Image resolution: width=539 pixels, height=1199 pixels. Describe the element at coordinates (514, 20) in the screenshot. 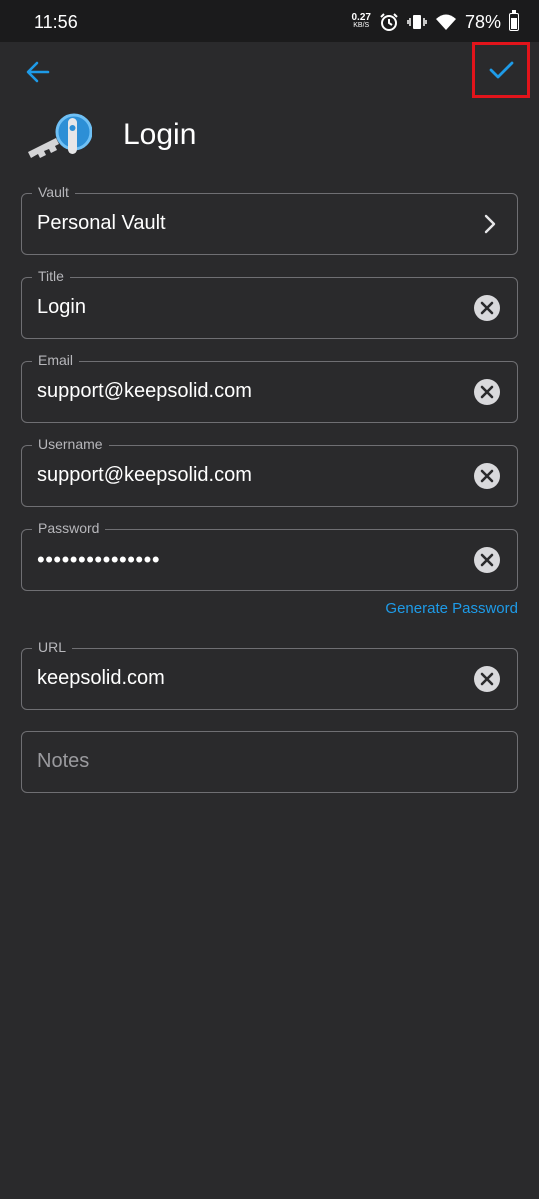

I see `battery-icon` at that location.